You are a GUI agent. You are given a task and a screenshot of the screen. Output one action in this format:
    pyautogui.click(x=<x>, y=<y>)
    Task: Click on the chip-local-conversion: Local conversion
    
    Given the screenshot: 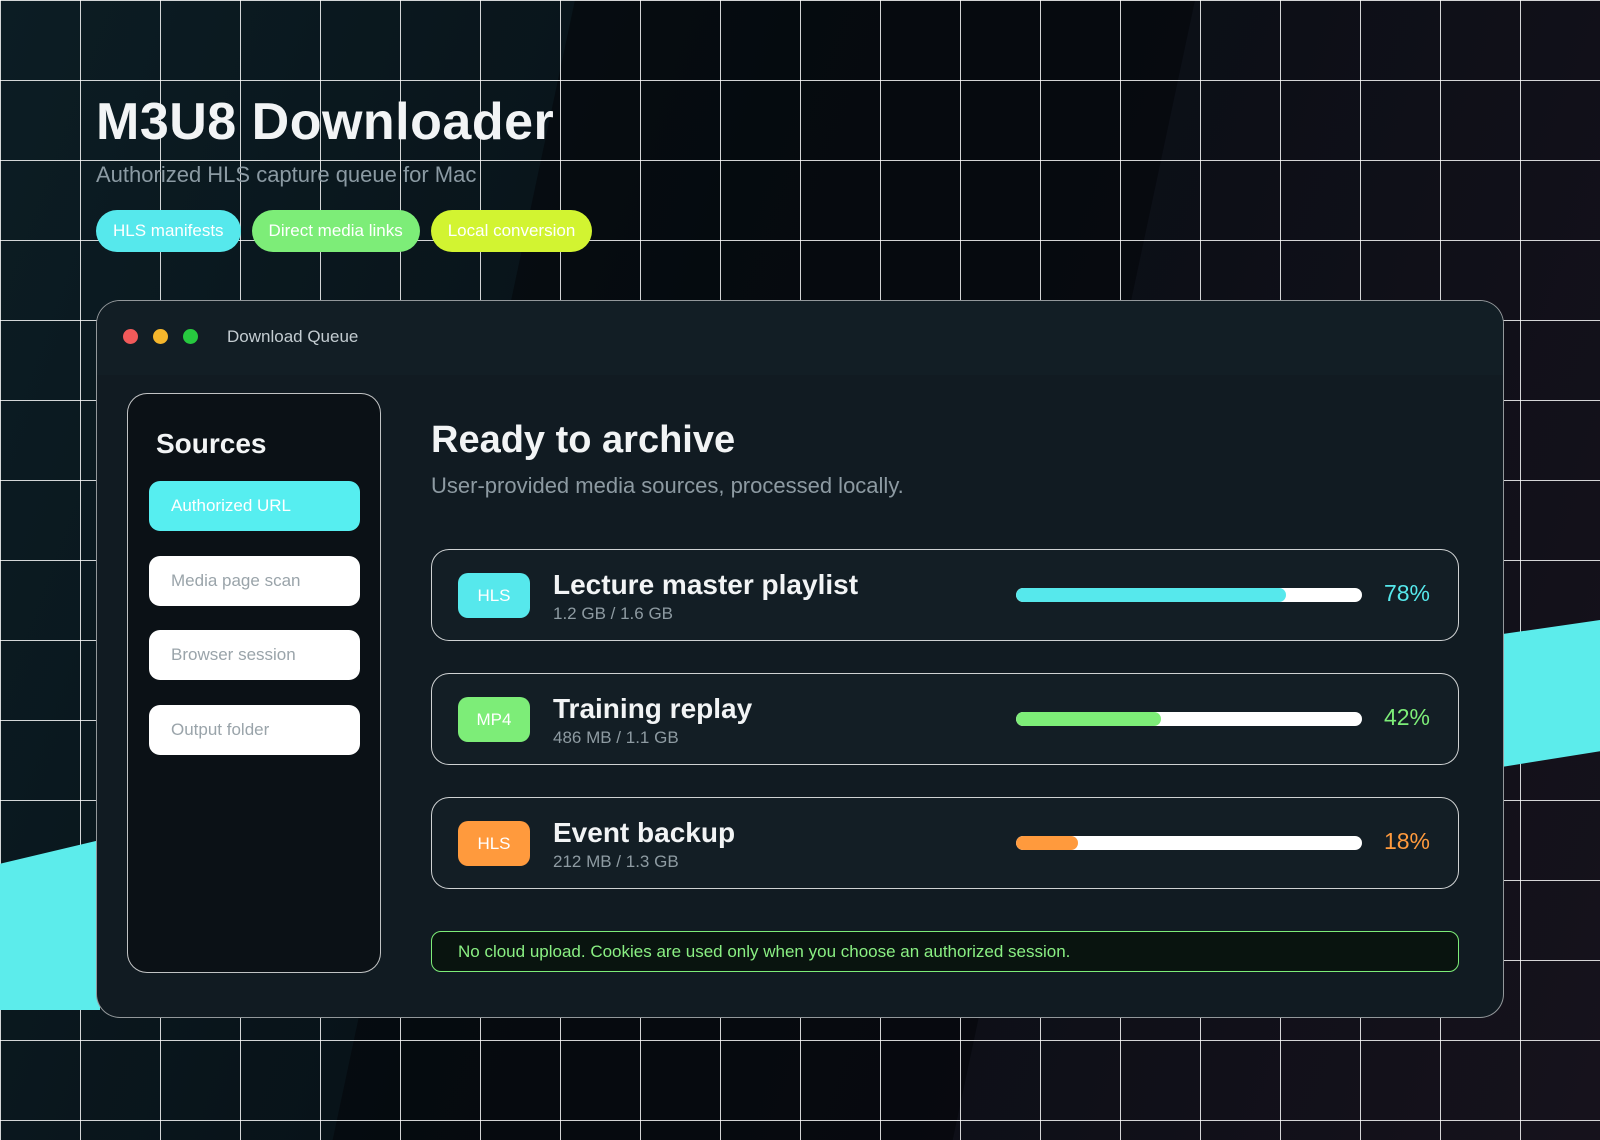 What is the action you would take?
    pyautogui.click(x=511, y=231)
    